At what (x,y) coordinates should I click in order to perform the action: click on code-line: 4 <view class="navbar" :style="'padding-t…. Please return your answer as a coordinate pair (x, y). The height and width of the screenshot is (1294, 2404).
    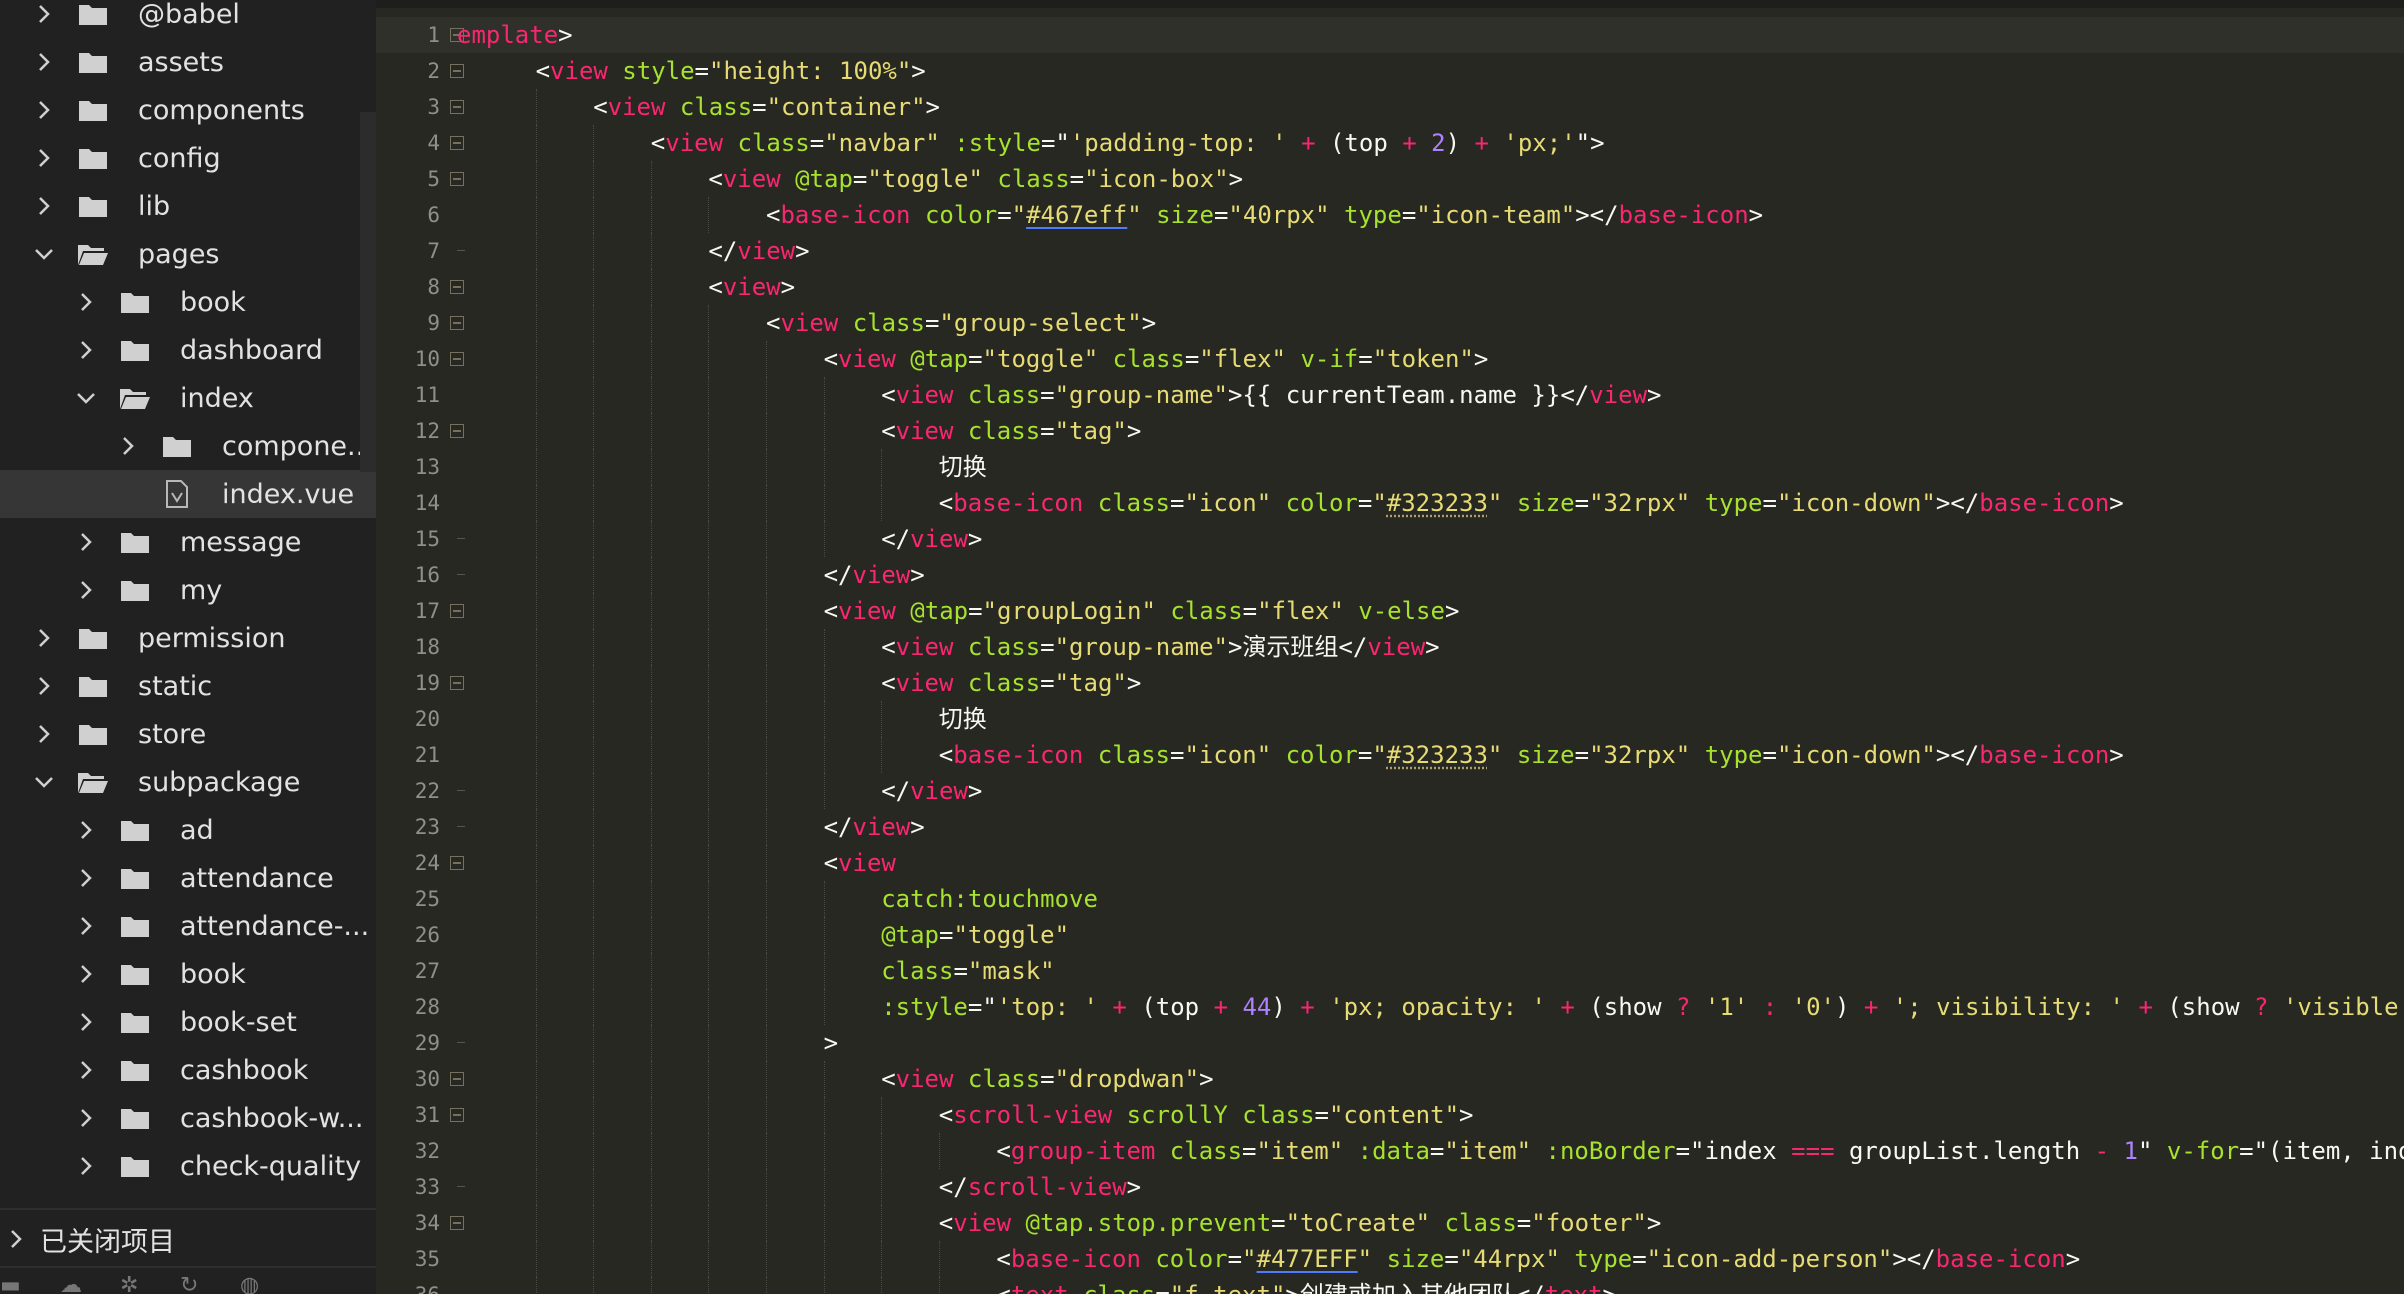
    Looking at the image, I should click on (1390, 143).